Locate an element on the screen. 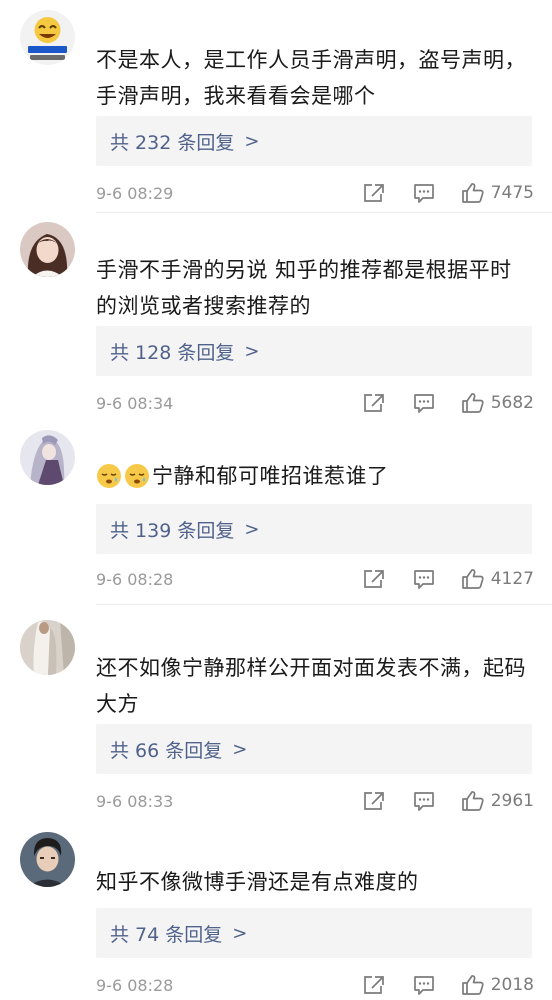  like-button: 2018 is located at coordinates (497, 985).